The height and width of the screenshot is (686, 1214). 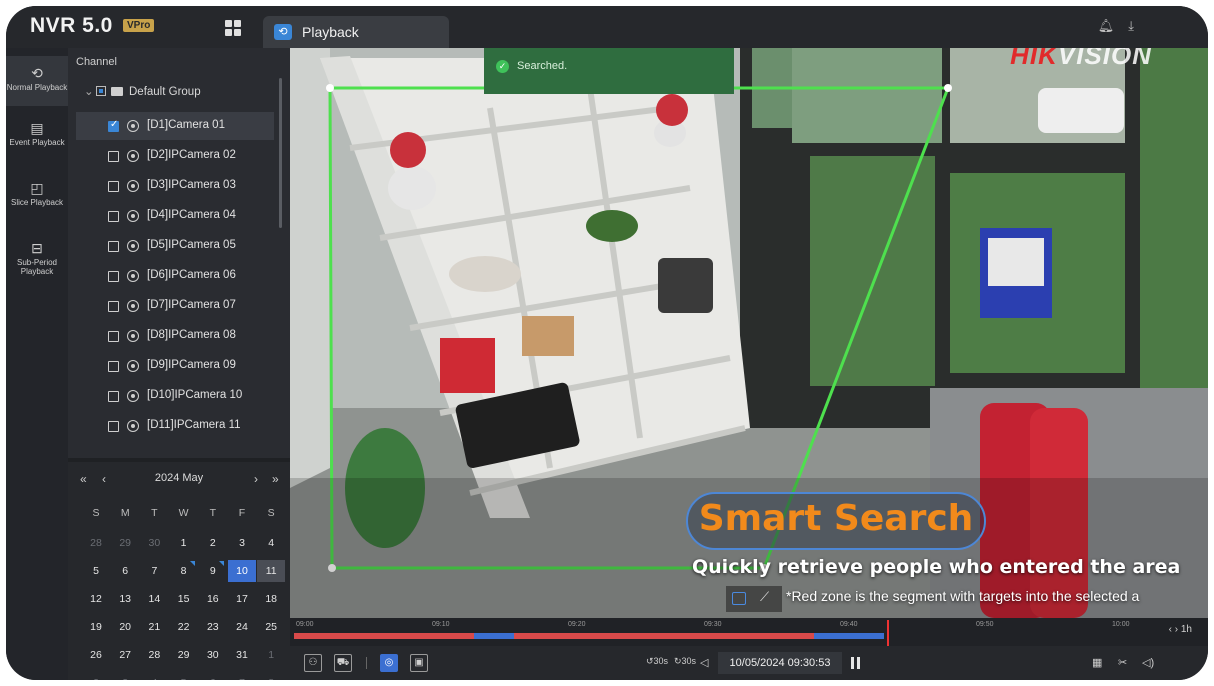 What do you see at coordinates (125, 655) in the screenshot?
I see `calendar-day: 27` at bounding box center [125, 655].